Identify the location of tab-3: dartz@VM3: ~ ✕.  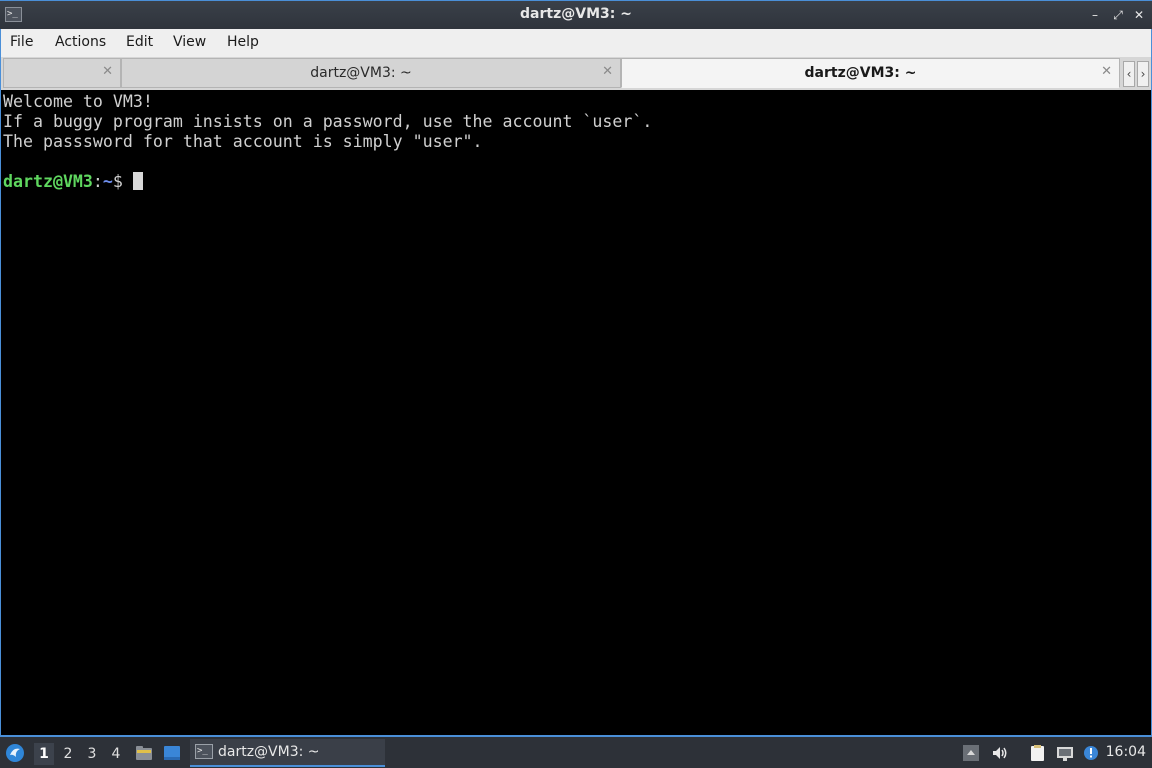
(870, 73).